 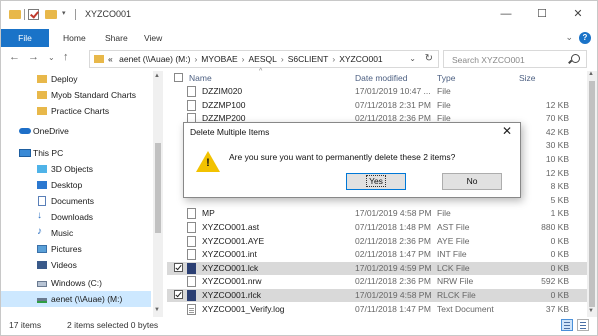 What do you see at coordinates (113, 325) in the screenshot?
I see `selection-info: 2 items selected 0 bytes` at bounding box center [113, 325].